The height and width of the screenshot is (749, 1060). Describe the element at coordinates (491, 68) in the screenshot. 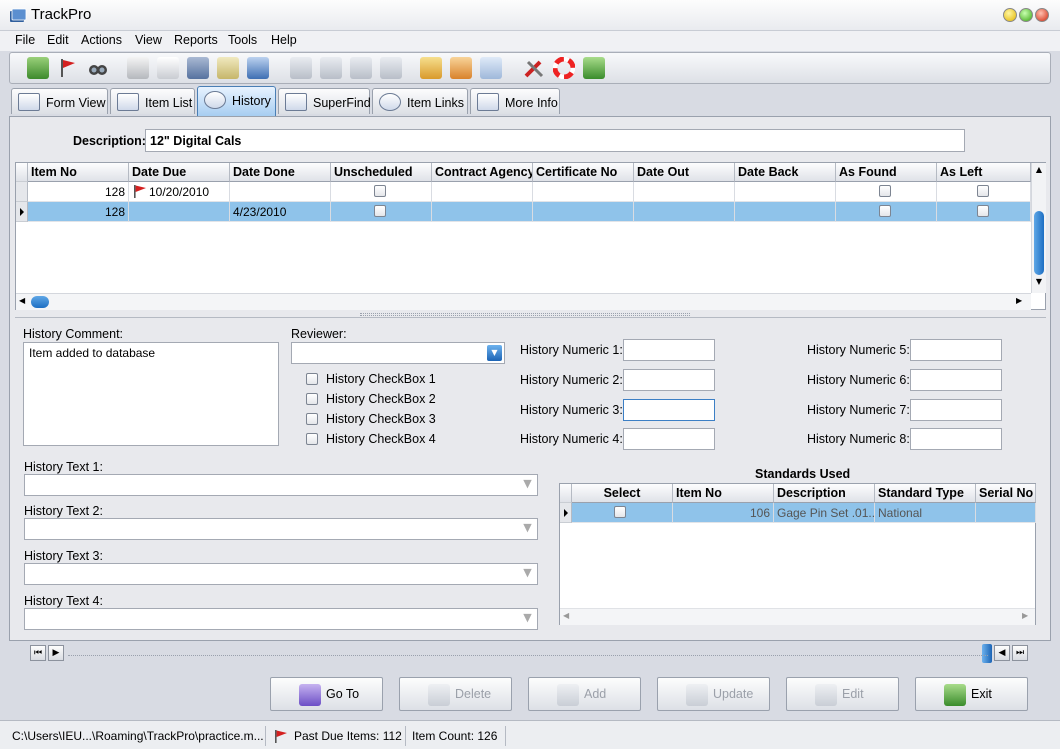

I see `report-icon` at that location.